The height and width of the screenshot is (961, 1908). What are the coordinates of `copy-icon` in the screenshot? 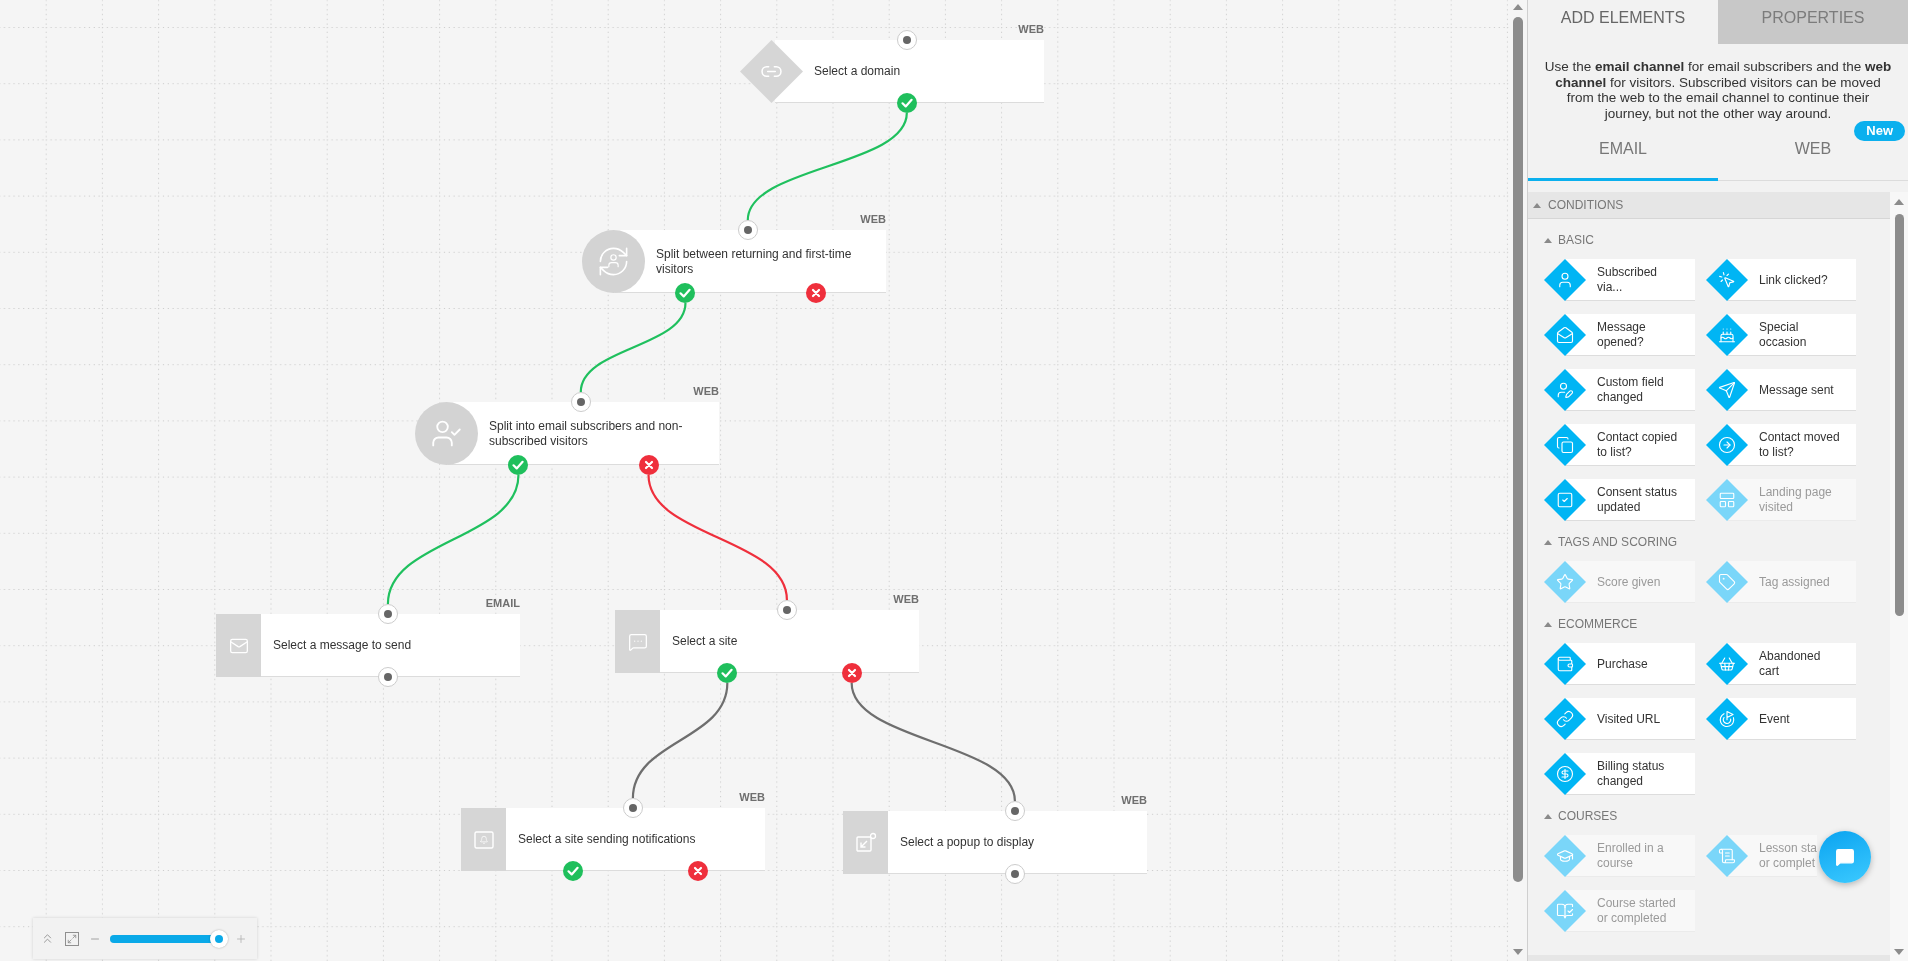 It's located at (1565, 445).